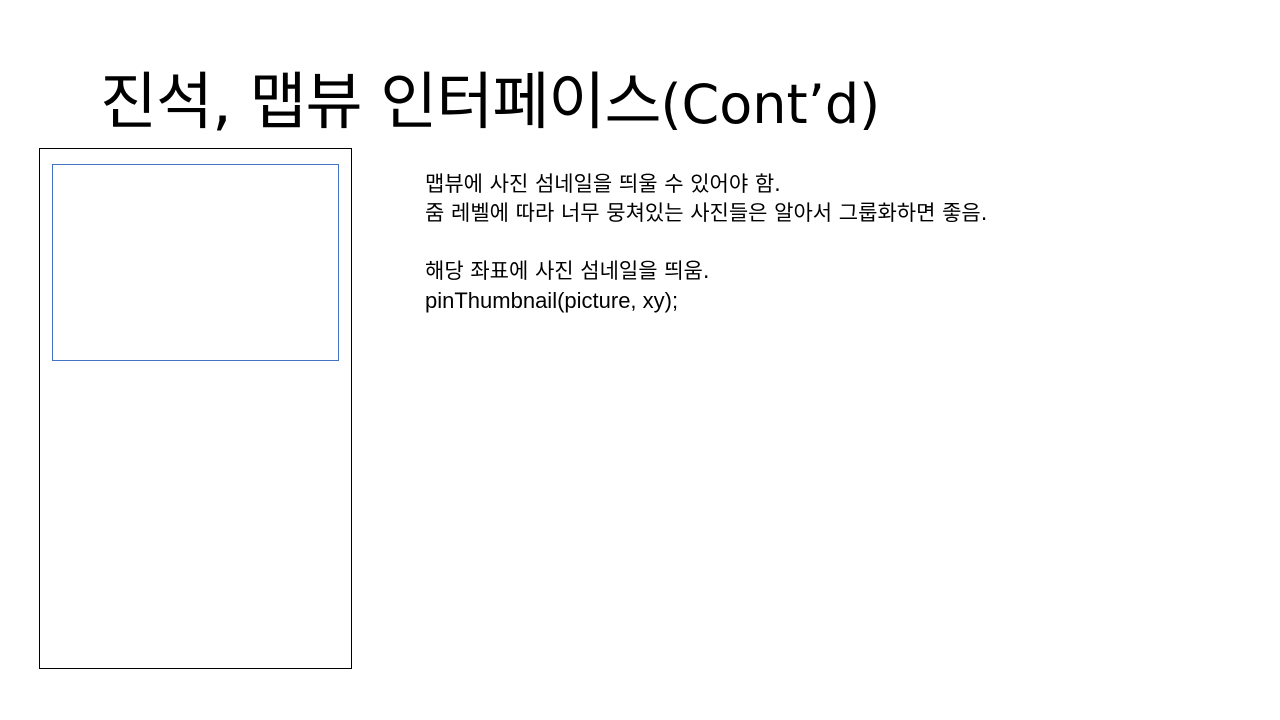  What do you see at coordinates (770, 104) in the screenshot?
I see `slide-title-suffix: (Cont’d)` at bounding box center [770, 104].